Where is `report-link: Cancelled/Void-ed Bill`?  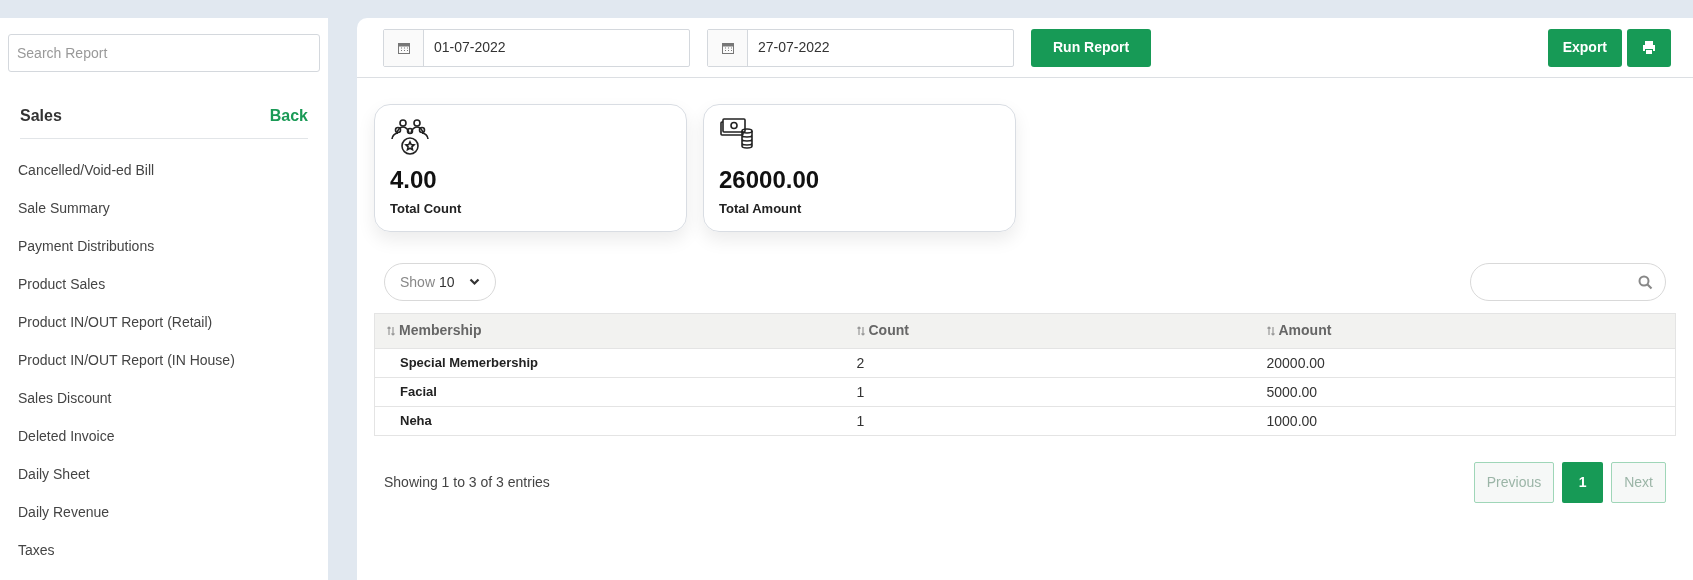 report-link: Cancelled/Void-ed Bill is located at coordinates (86, 170).